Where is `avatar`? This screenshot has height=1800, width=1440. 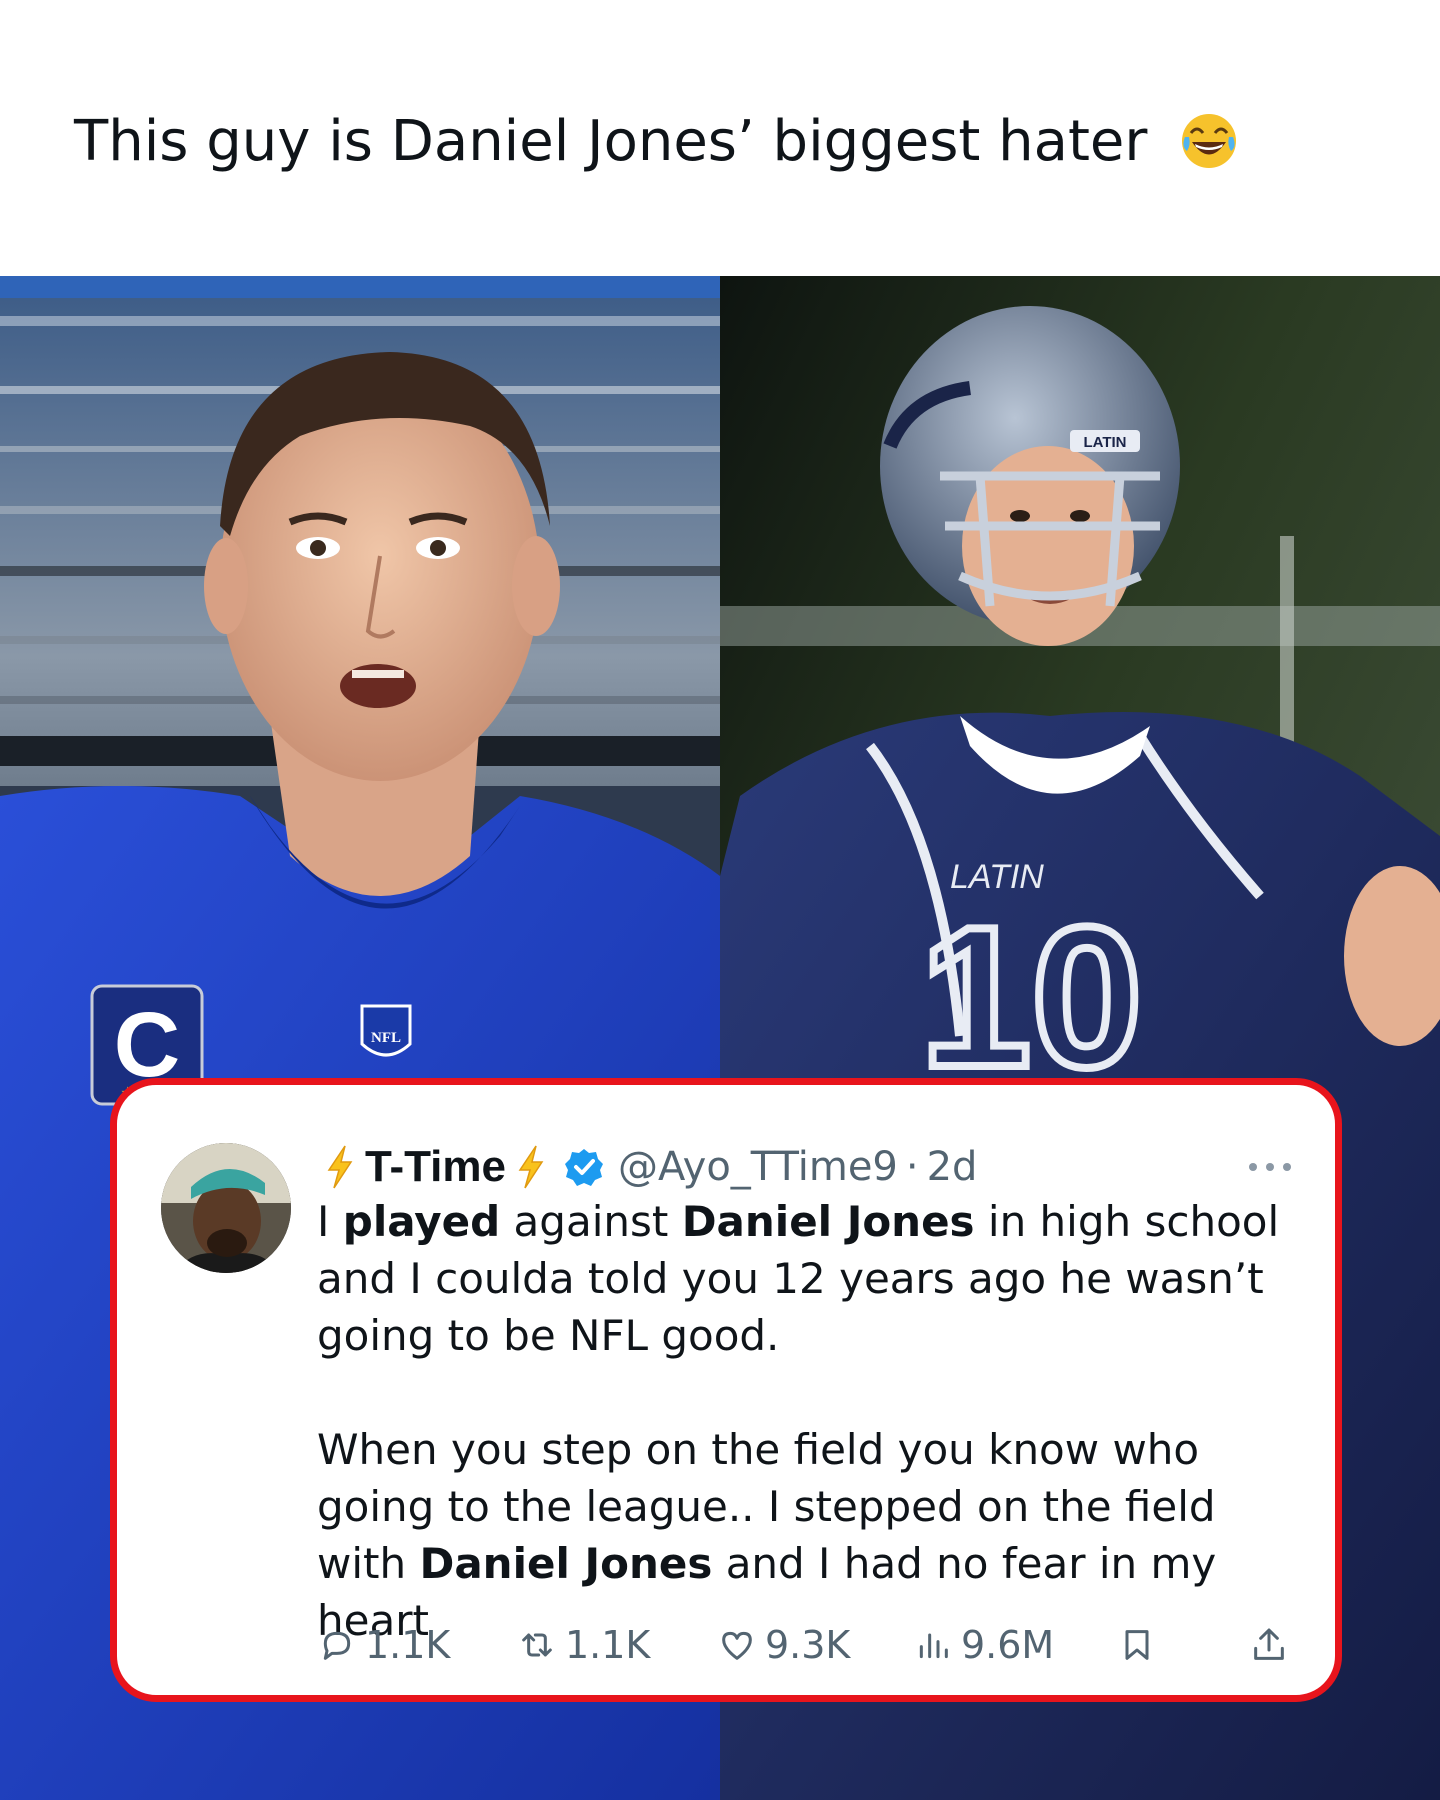 avatar is located at coordinates (226, 1208).